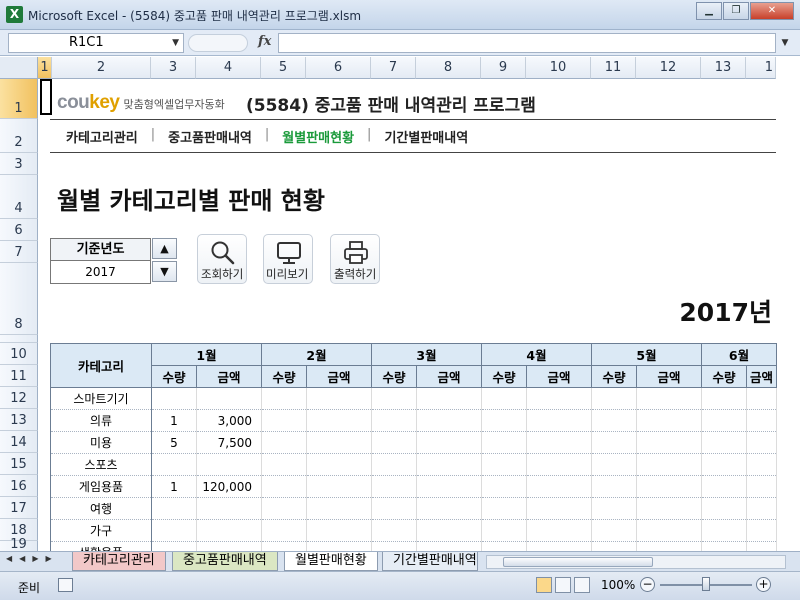  What do you see at coordinates (229, 486) in the screenshot?
I see `amount-cell: 120,000` at bounding box center [229, 486].